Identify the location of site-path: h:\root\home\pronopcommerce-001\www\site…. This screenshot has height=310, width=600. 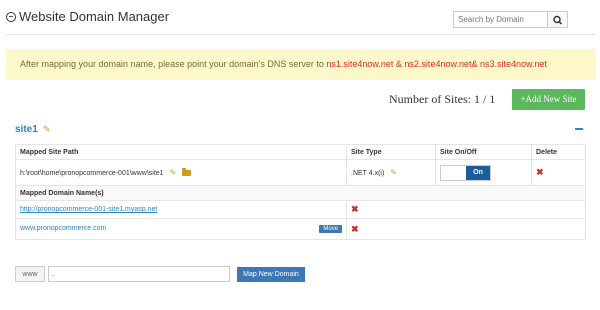
(92, 173).